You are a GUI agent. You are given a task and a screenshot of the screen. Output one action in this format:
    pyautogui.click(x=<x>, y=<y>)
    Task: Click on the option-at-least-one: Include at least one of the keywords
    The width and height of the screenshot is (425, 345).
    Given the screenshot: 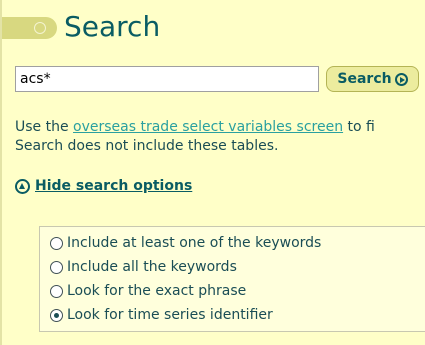 What is the action you would take?
    pyautogui.click(x=185, y=243)
    